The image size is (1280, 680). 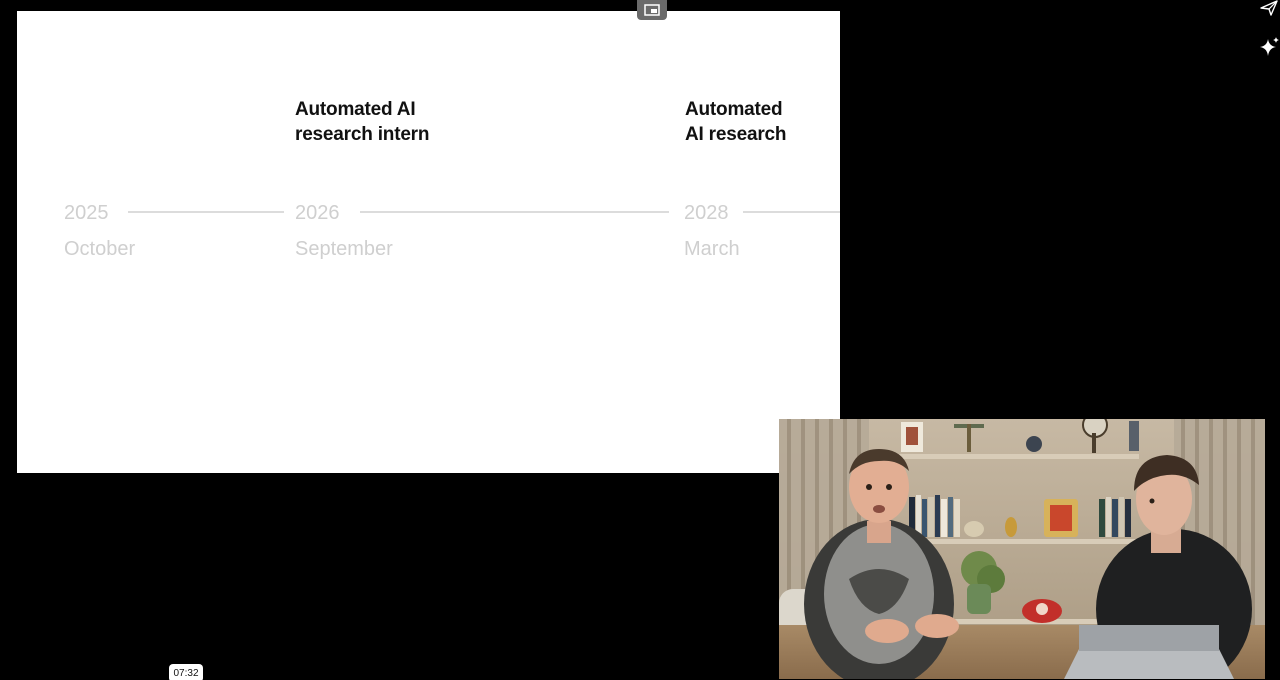 What do you see at coordinates (706, 213) in the screenshot?
I see `timeline-year: 2028` at bounding box center [706, 213].